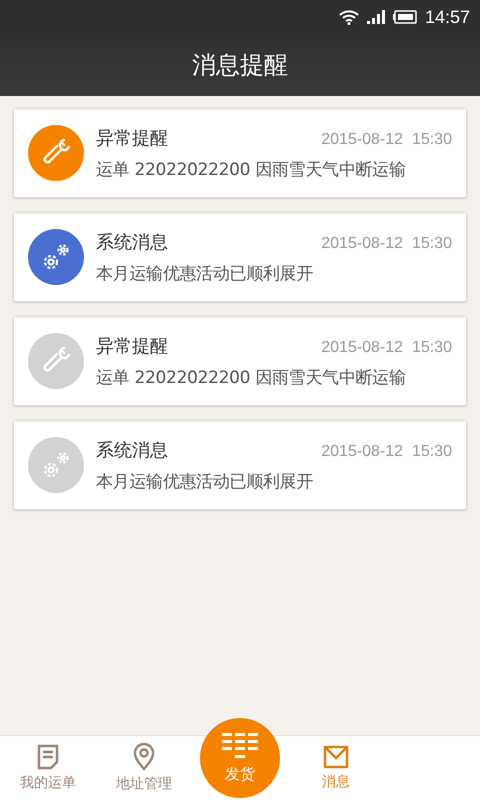  I want to click on wifi-icon, so click(348, 17).